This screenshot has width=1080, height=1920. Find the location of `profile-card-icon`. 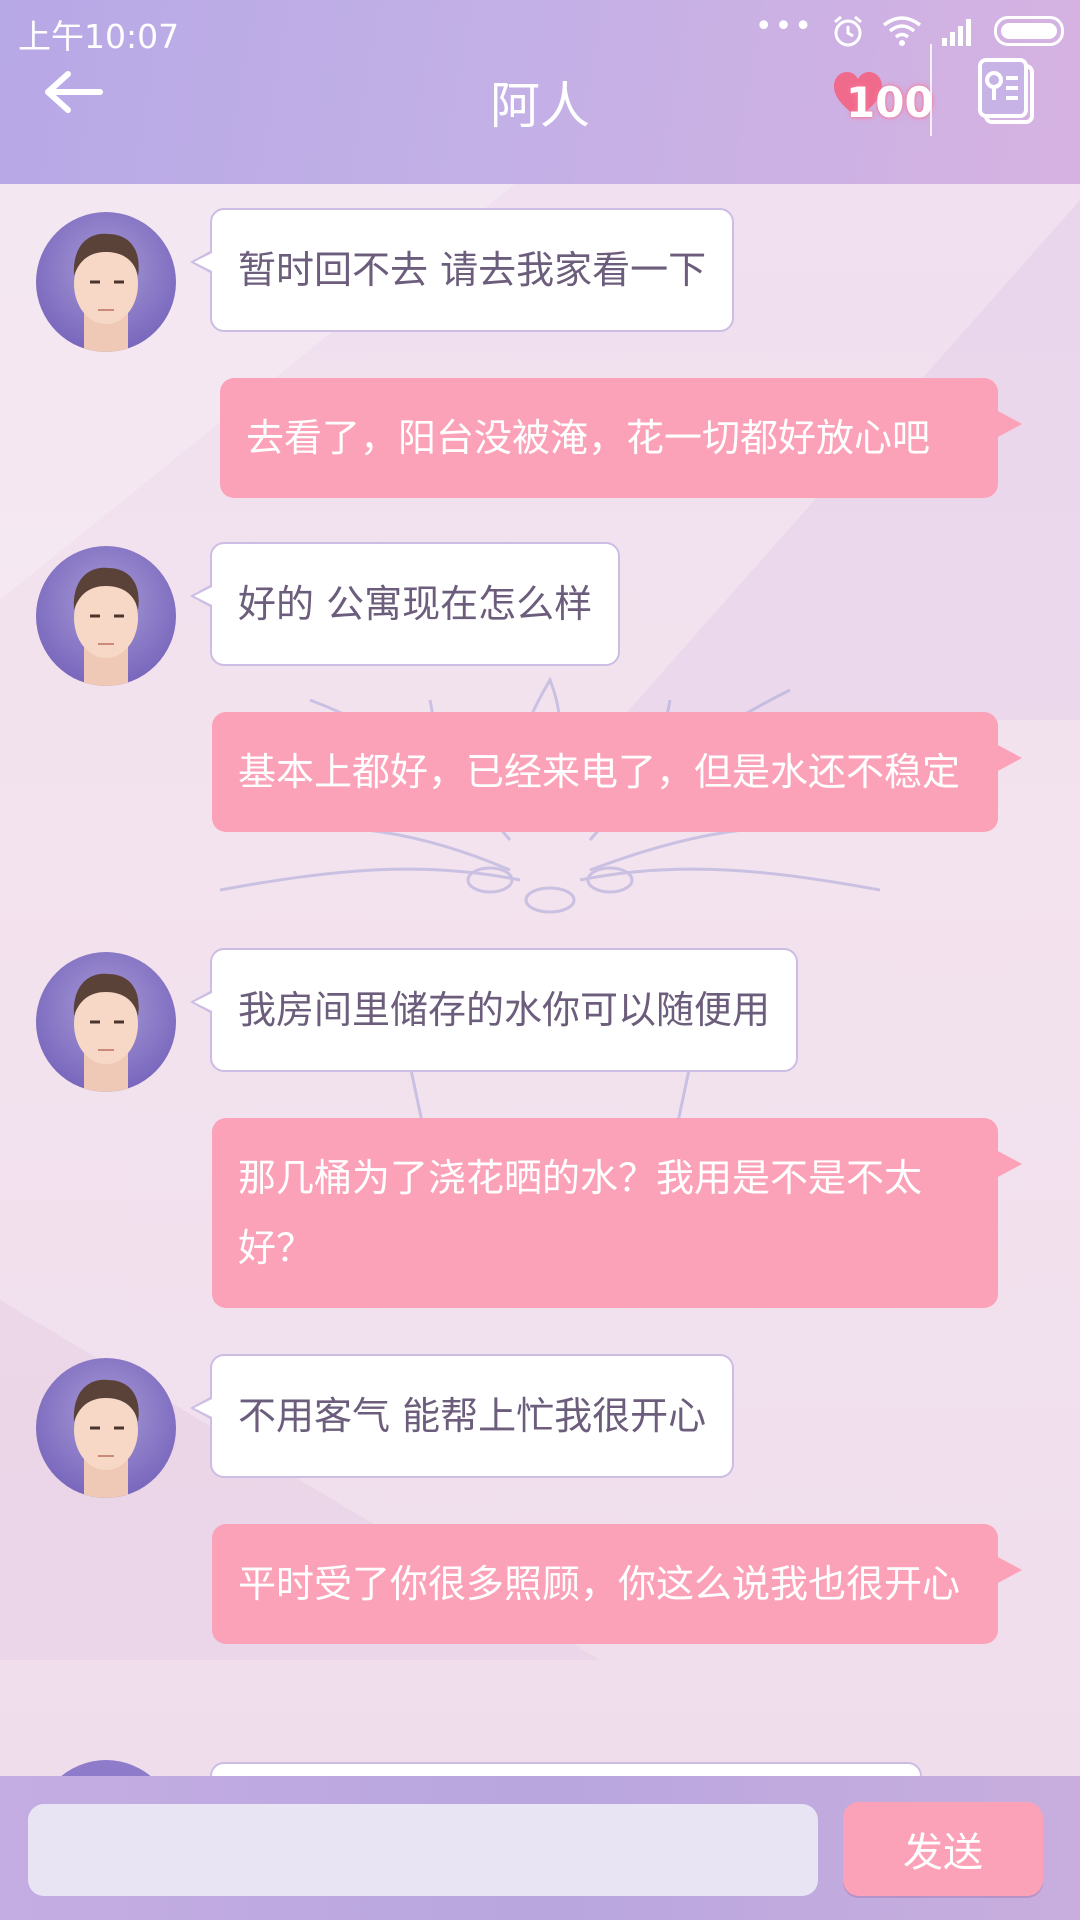

profile-card-icon is located at coordinates (1007, 93).